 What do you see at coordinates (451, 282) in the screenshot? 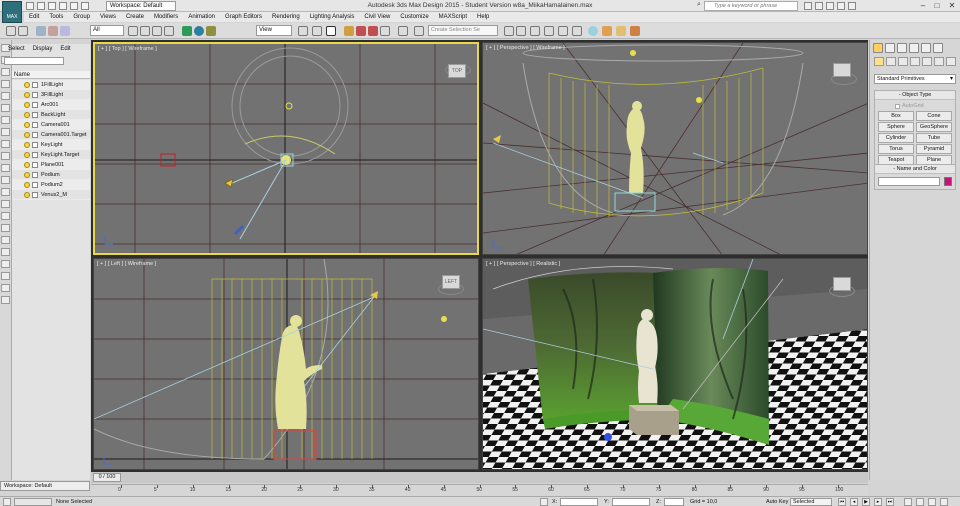
I see `viewcube-icon: LEFT` at bounding box center [451, 282].